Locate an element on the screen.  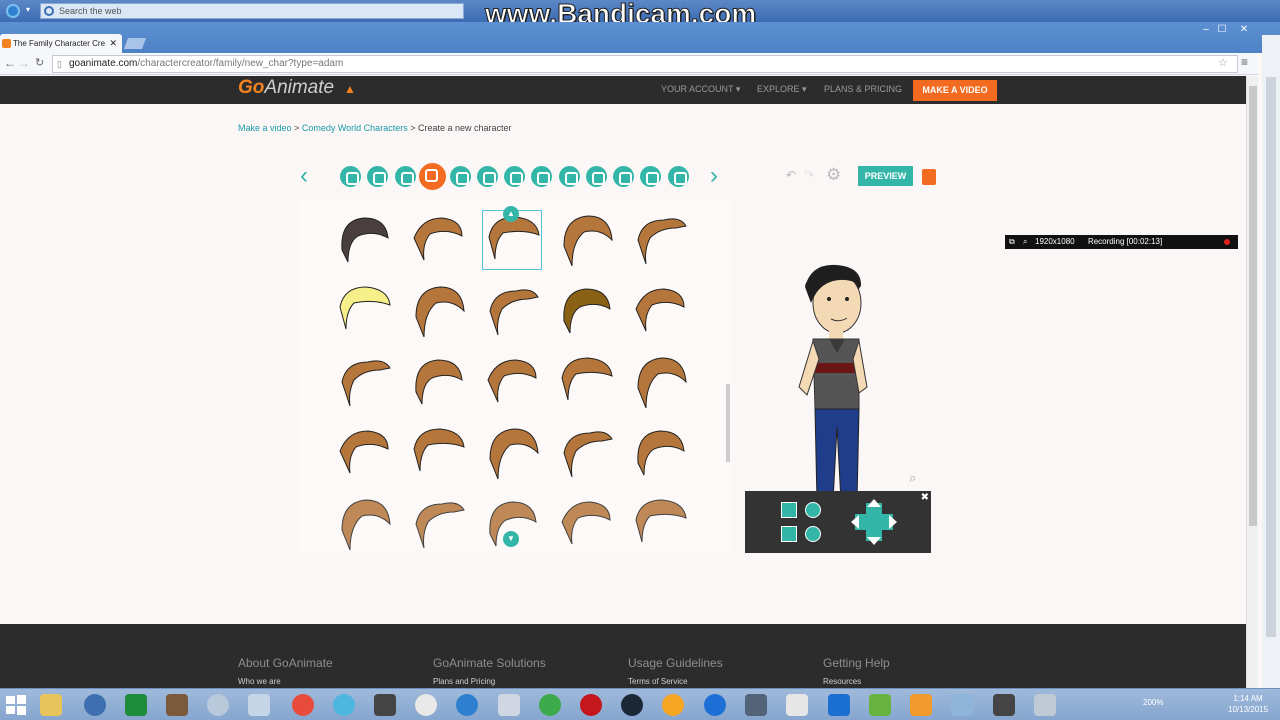
media-player-icon is located at coordinates (921, 705).